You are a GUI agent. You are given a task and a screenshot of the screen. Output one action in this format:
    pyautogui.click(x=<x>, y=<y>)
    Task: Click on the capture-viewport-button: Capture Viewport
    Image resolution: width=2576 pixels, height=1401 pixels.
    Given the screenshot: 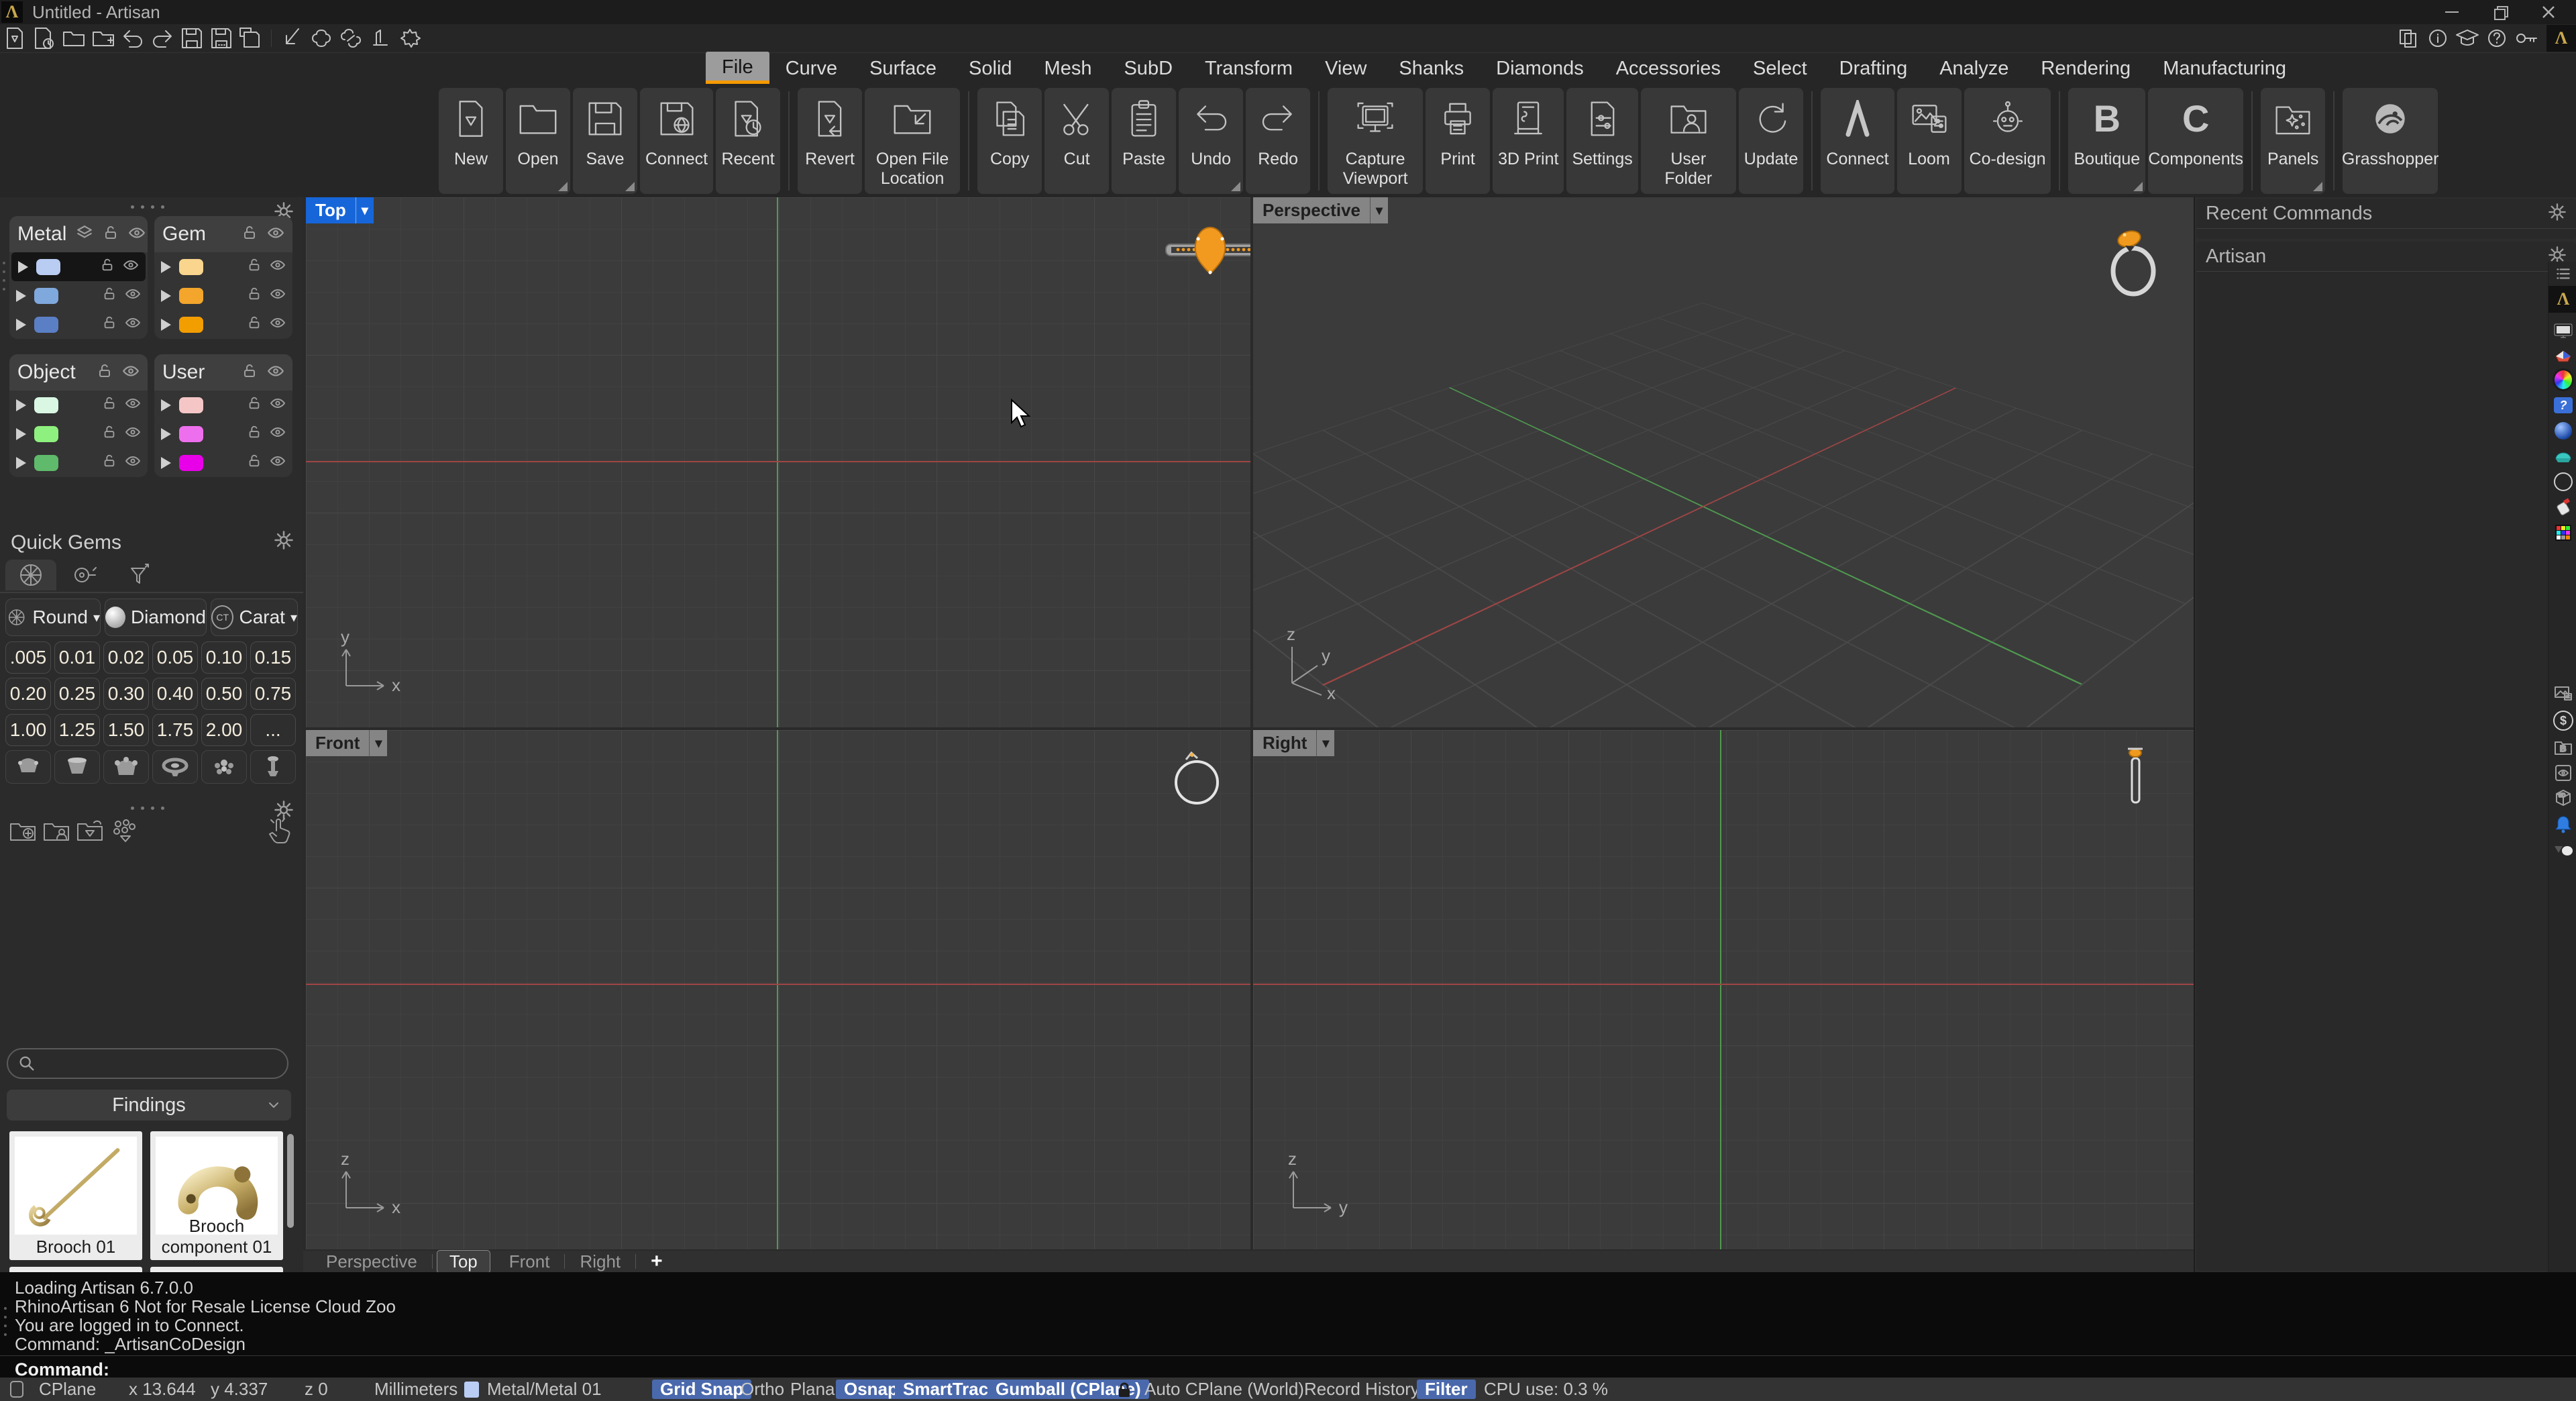 What is the action you would take?
    pyautogui.click(x=1376, y=140)
    